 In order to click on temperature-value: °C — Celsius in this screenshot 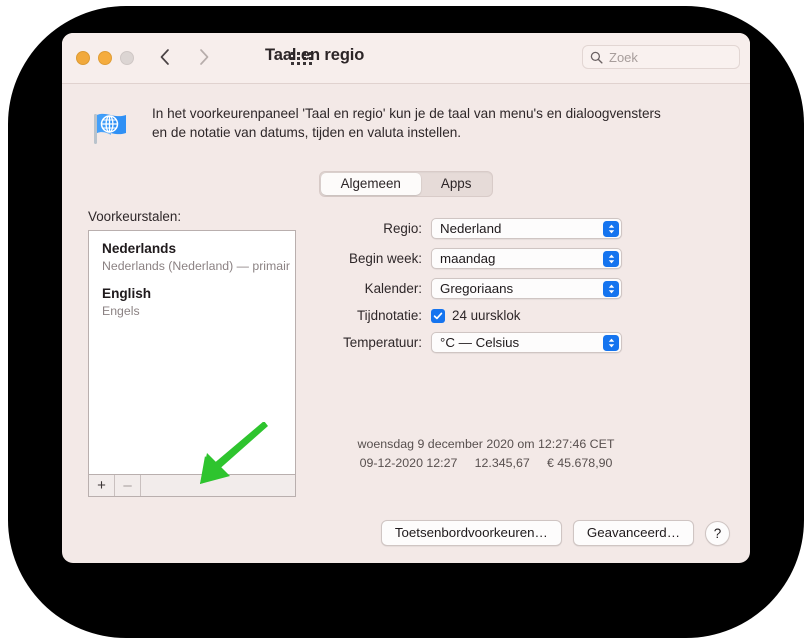, I will do `click(480, 342)`.